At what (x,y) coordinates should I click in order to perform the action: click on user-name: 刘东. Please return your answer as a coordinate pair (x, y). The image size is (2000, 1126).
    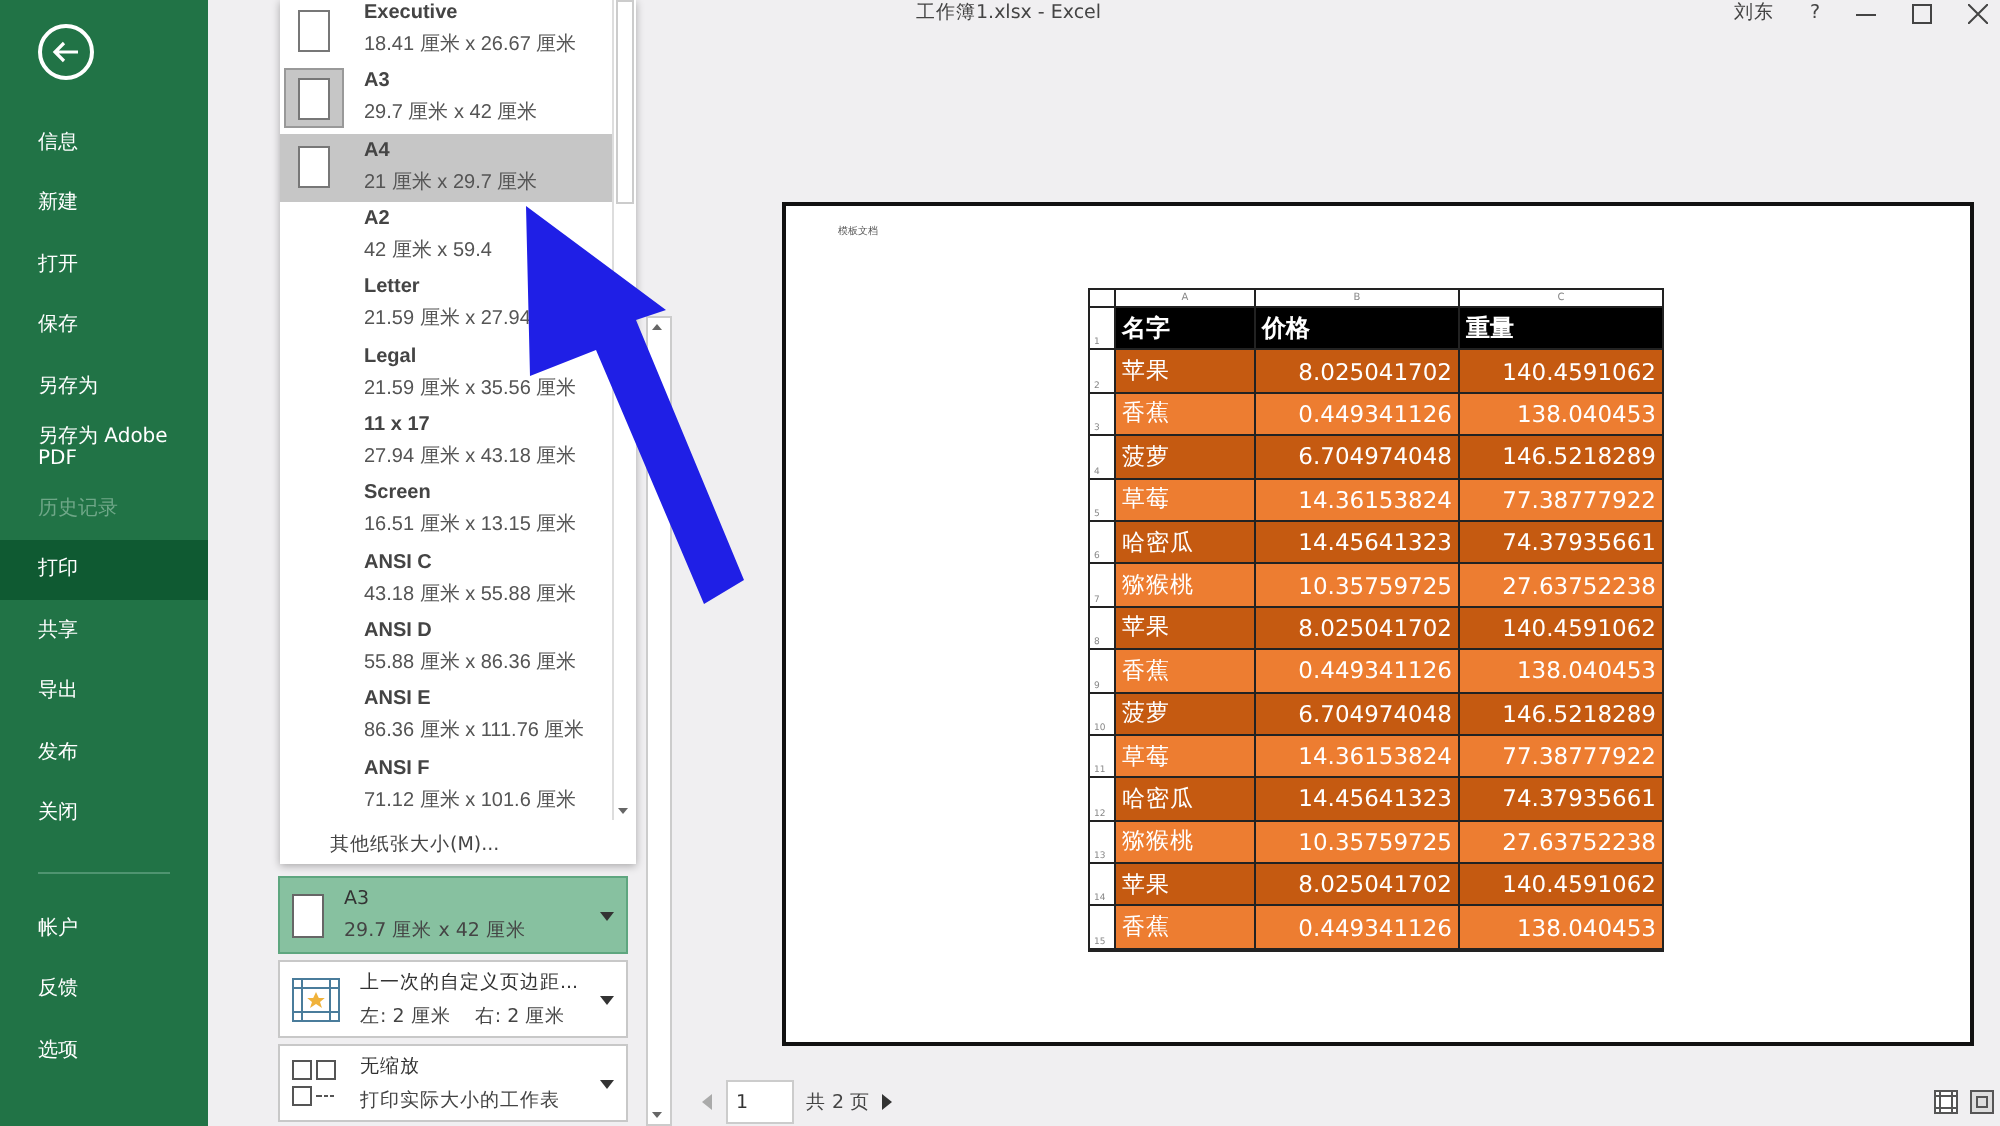
    Looking at the image, I should click on (1753, 13).